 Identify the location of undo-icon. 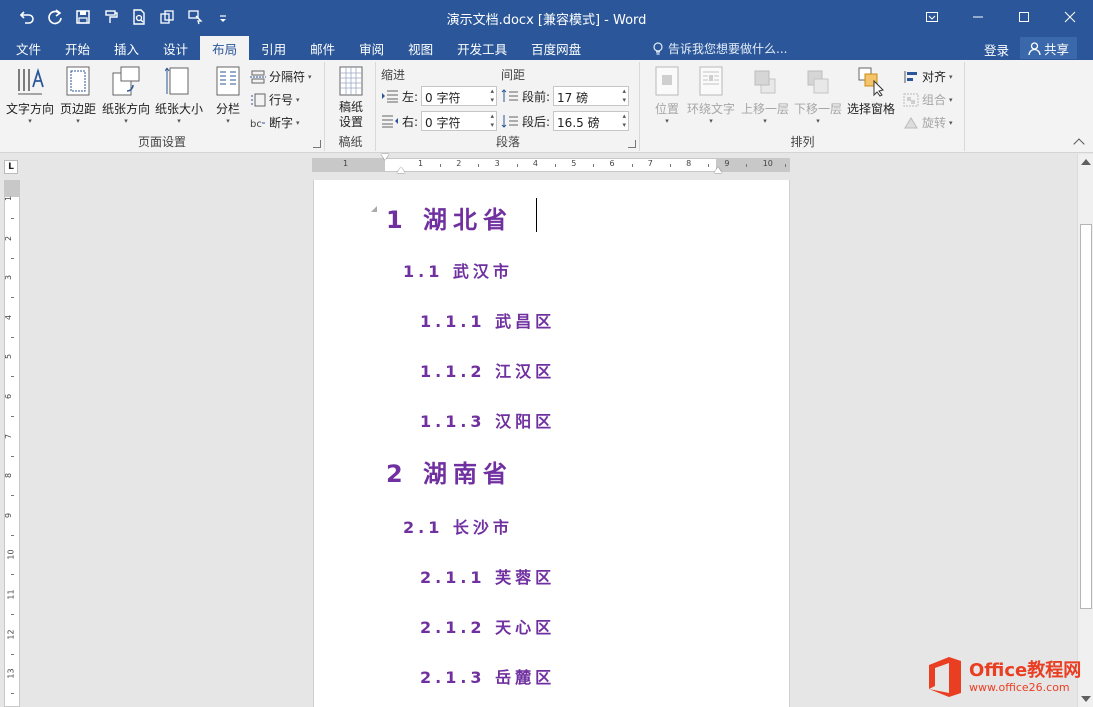
(27, 17).